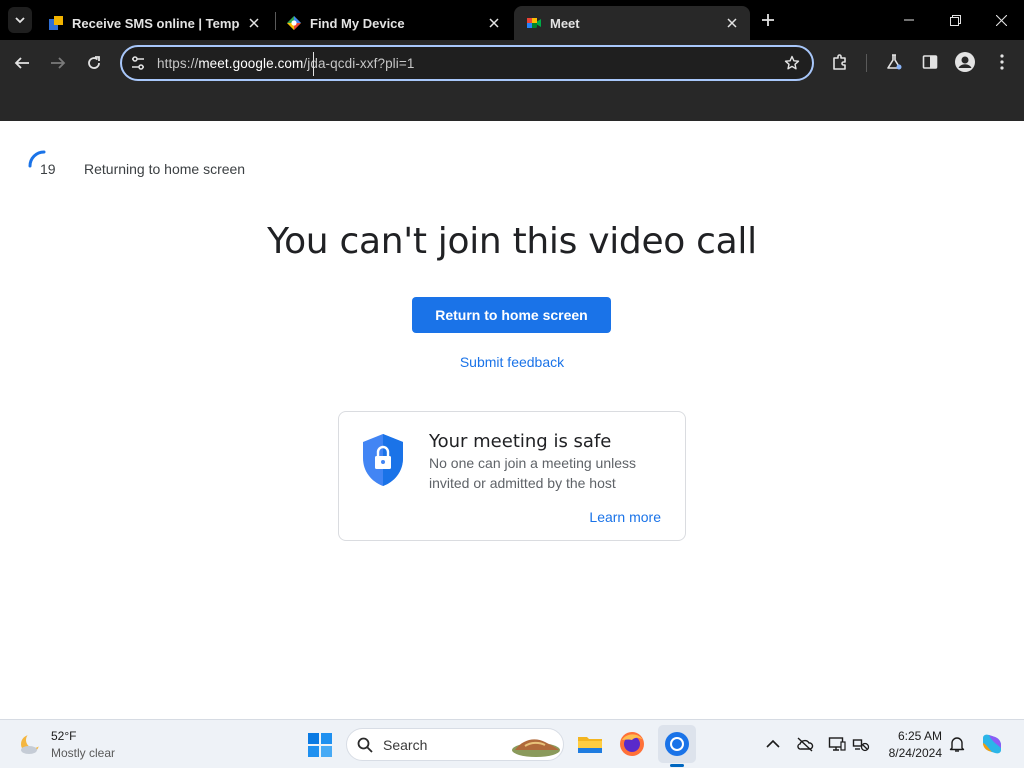  I want to click on weather-icon, so click(30, 744).